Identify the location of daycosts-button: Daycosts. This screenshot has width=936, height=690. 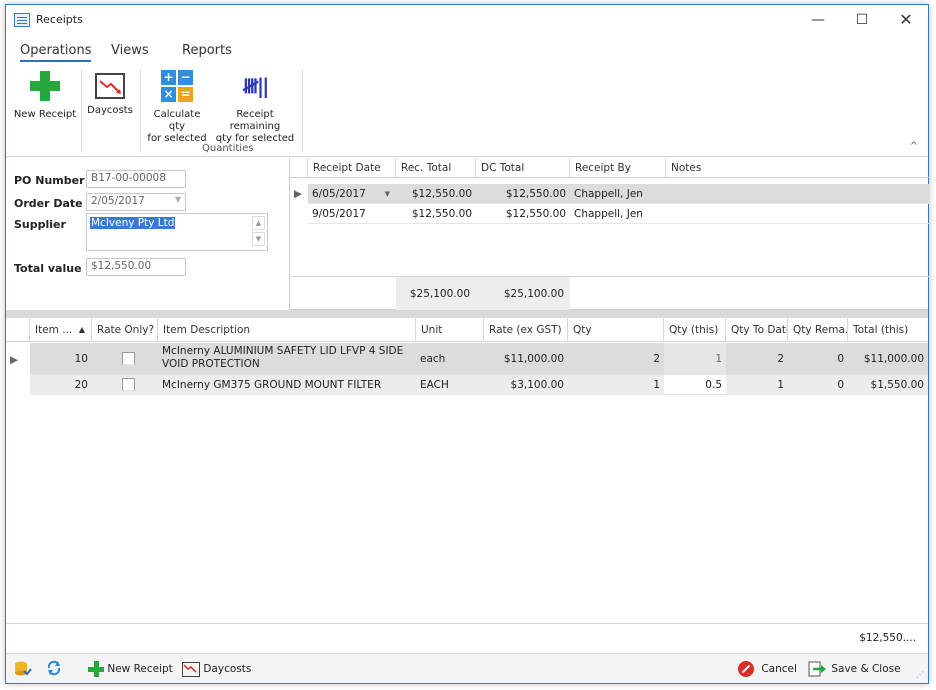
(110, 93).